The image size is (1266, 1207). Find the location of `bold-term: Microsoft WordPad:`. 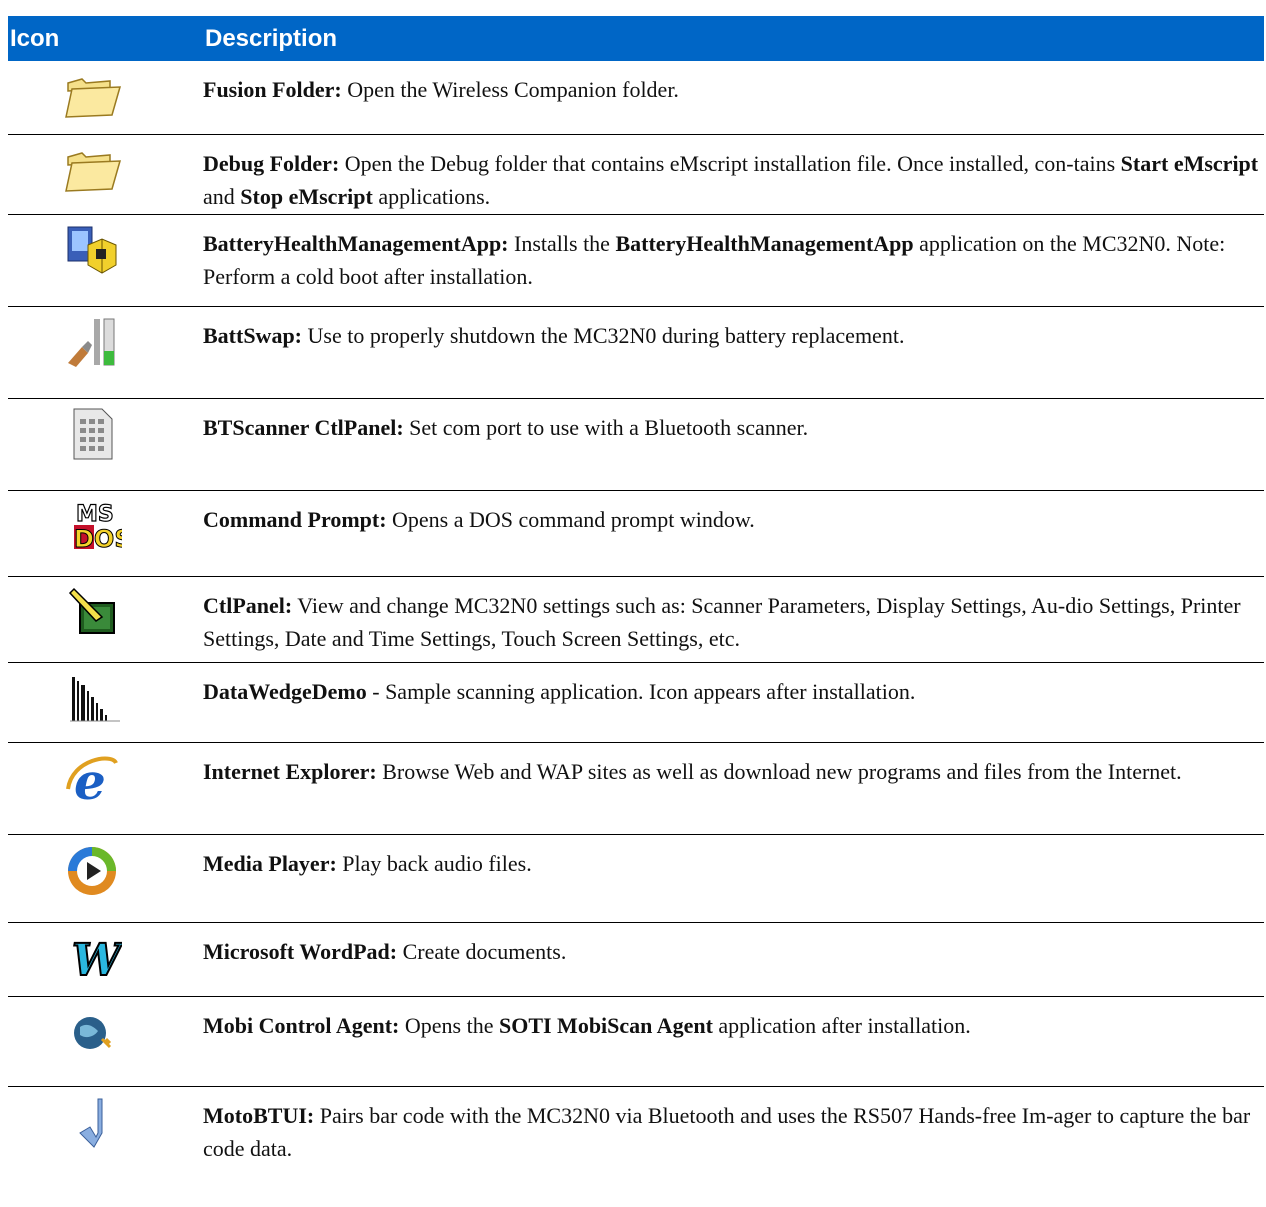

bold-term: Microsoft WordPad: is located at coordinates (300, 951).